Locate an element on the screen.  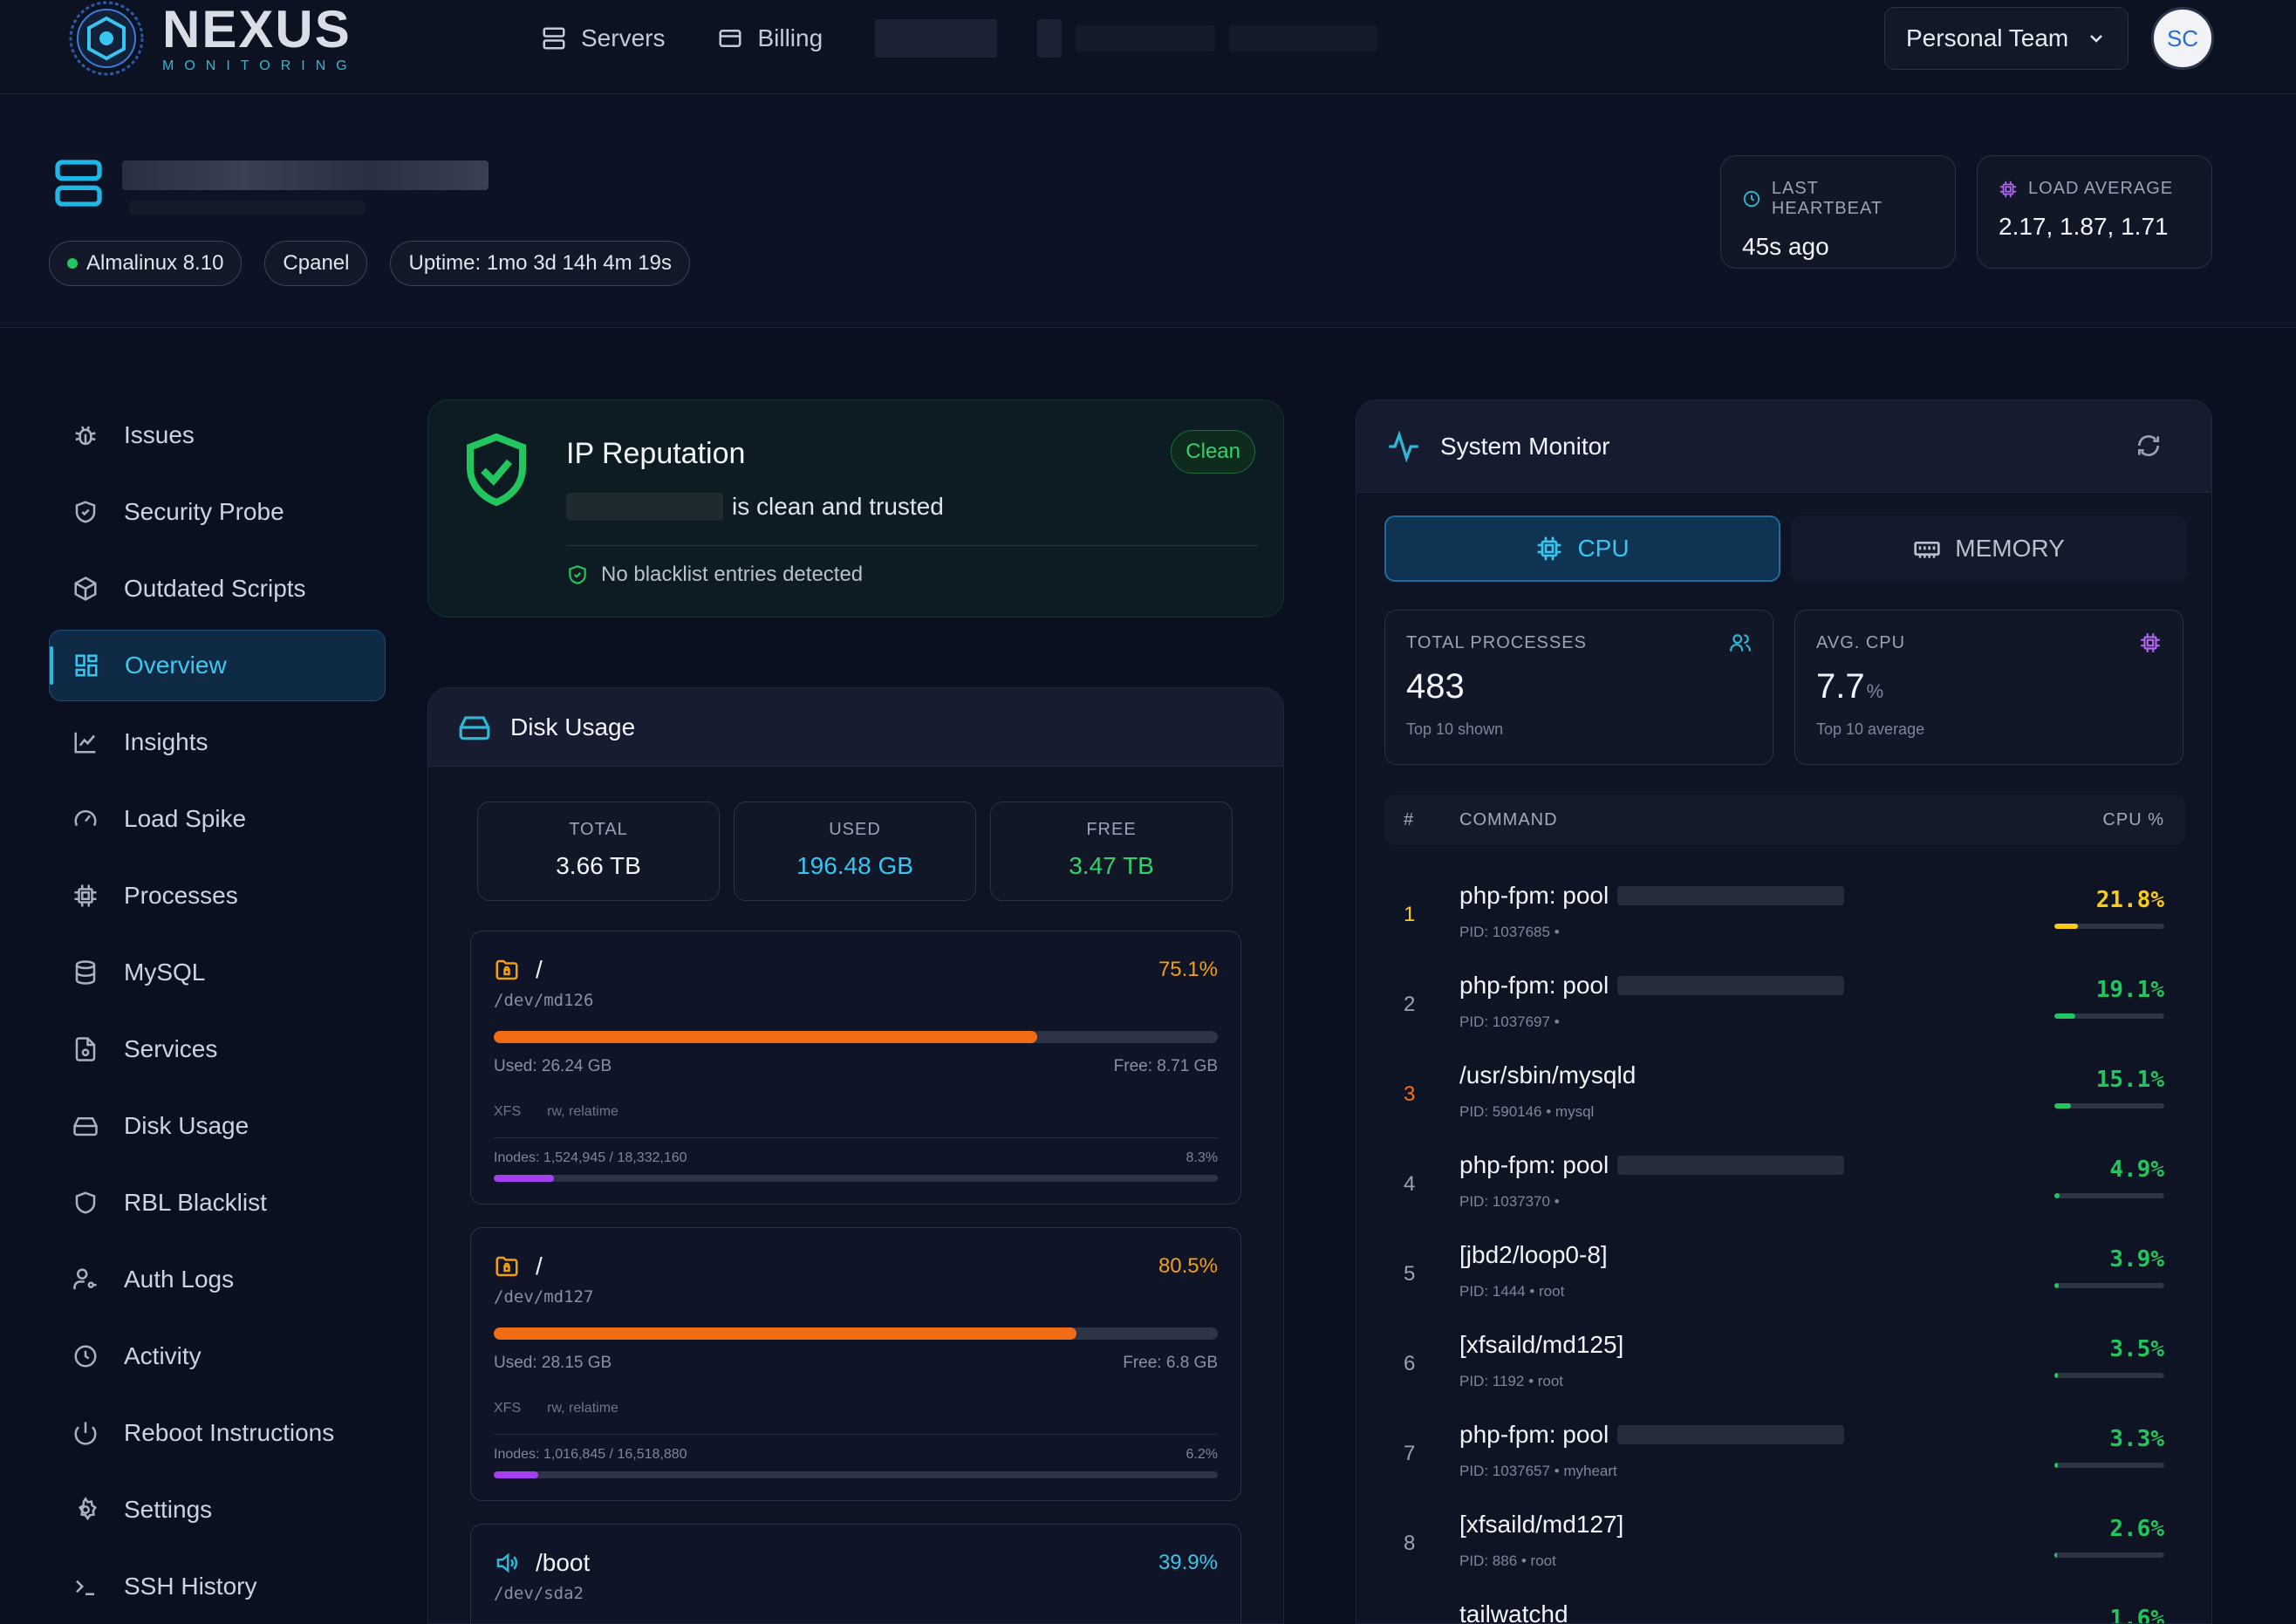
table-row: 1 php-fpm: pool PID: 1037685 • 21.8% is located at coordinates (1784, 907).